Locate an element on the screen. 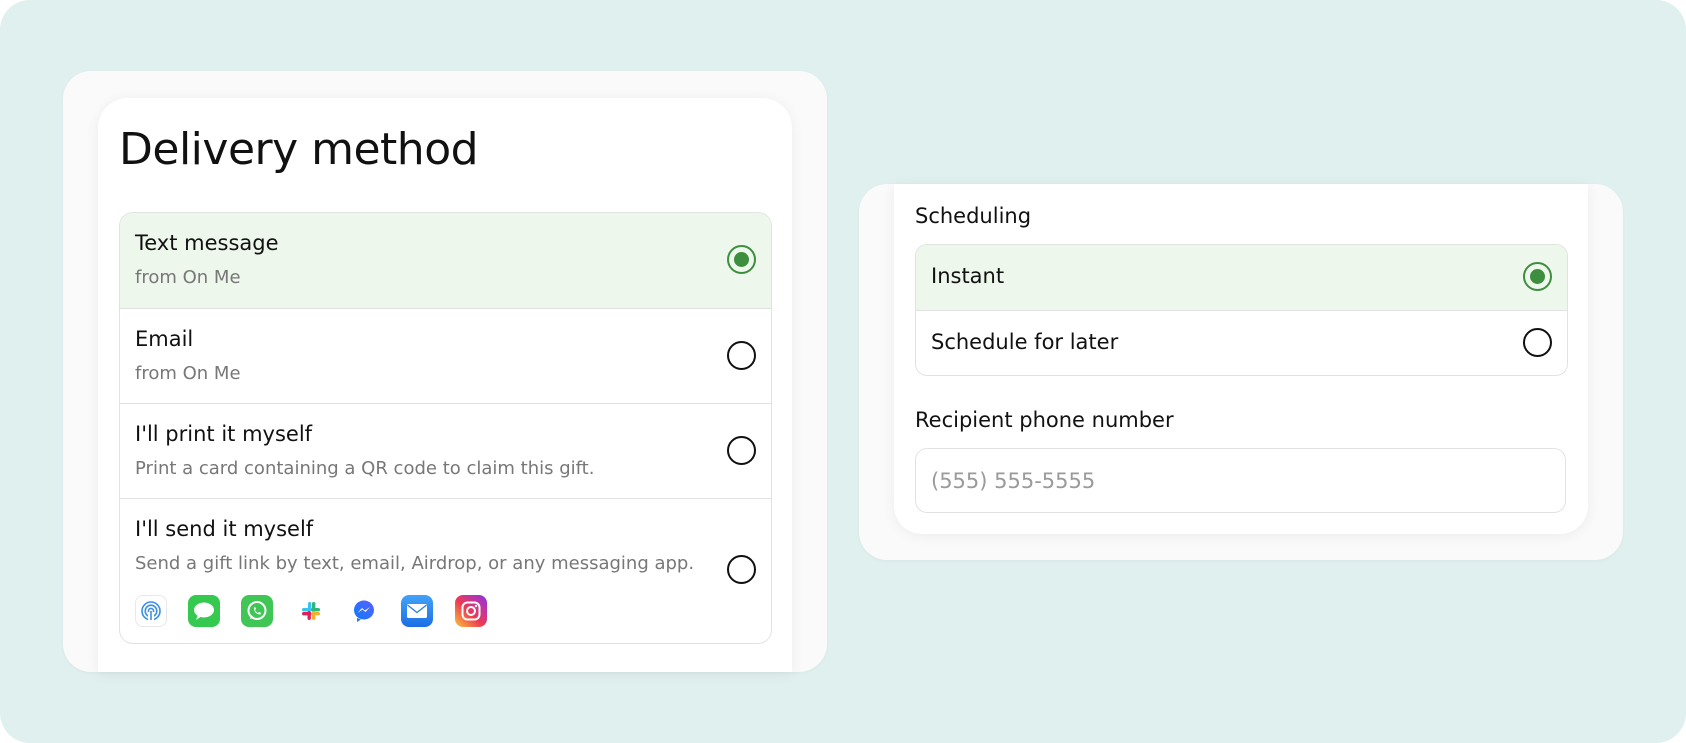 This screenshot has width=1686, height=743. instagram-icon is located at coordinates (471, 611).